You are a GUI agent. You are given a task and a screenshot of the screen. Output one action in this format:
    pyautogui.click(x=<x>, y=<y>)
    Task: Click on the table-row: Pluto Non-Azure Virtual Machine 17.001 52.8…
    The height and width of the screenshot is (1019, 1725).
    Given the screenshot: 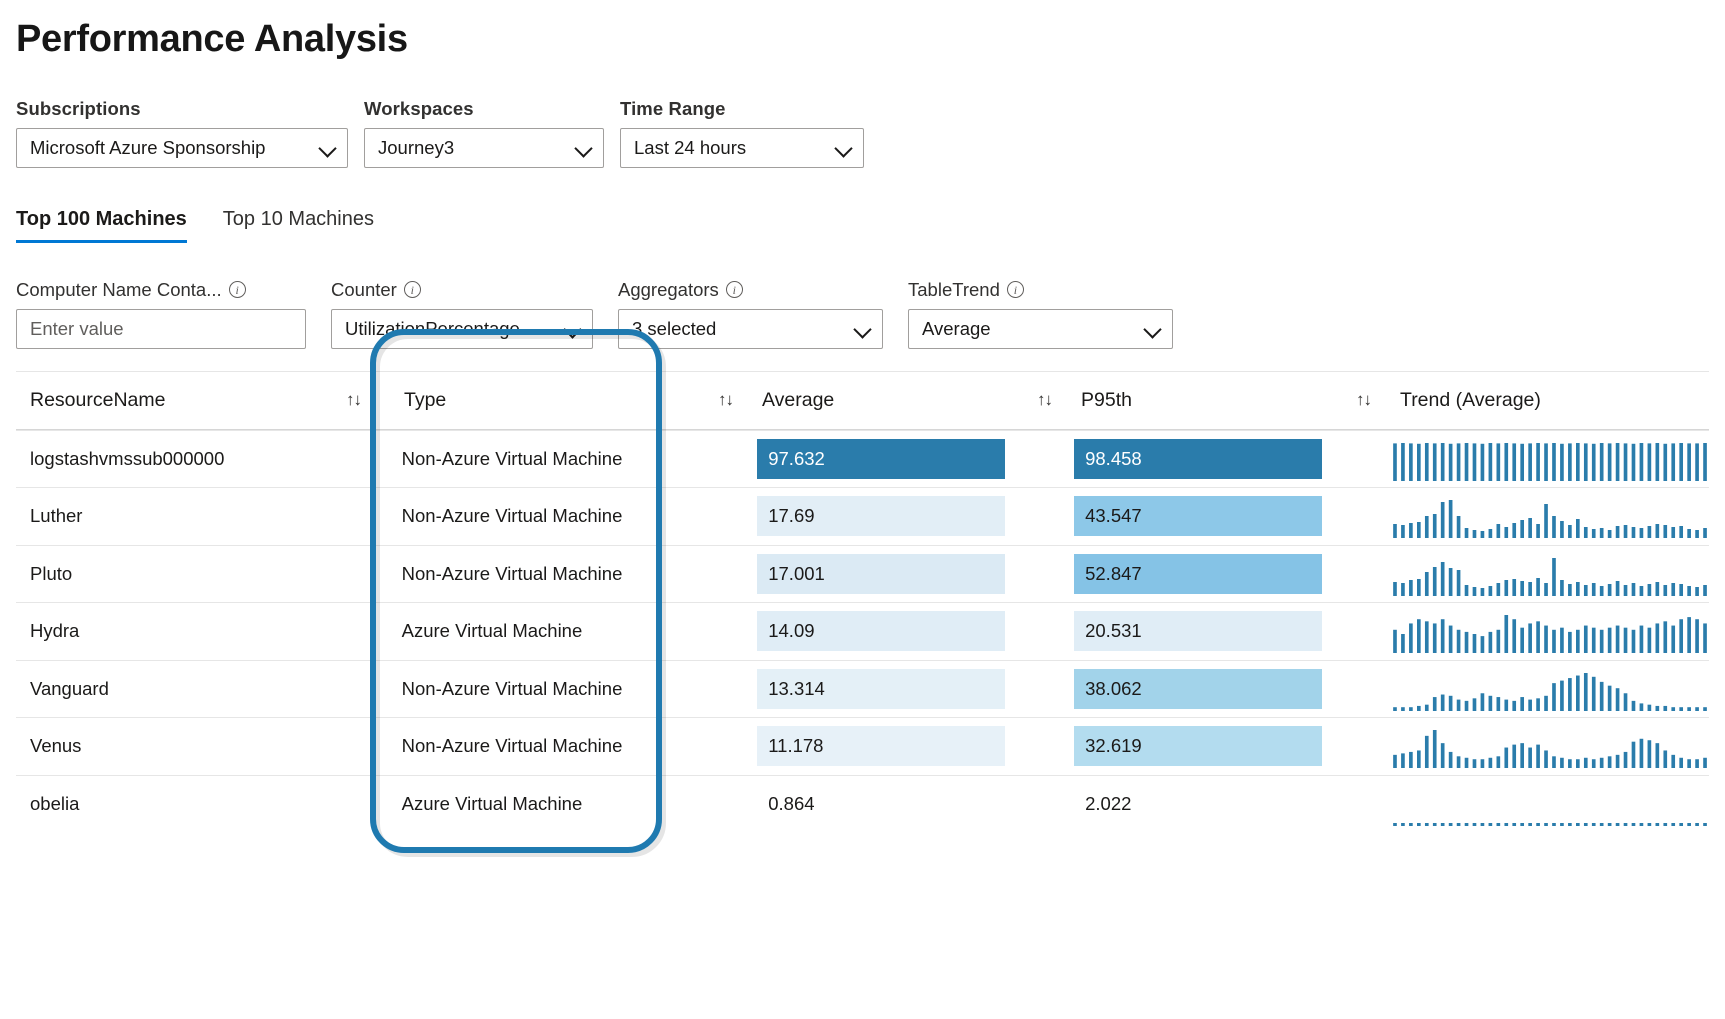 What is the action you would take?
    pyautogui.click(x=862, y=573)
    